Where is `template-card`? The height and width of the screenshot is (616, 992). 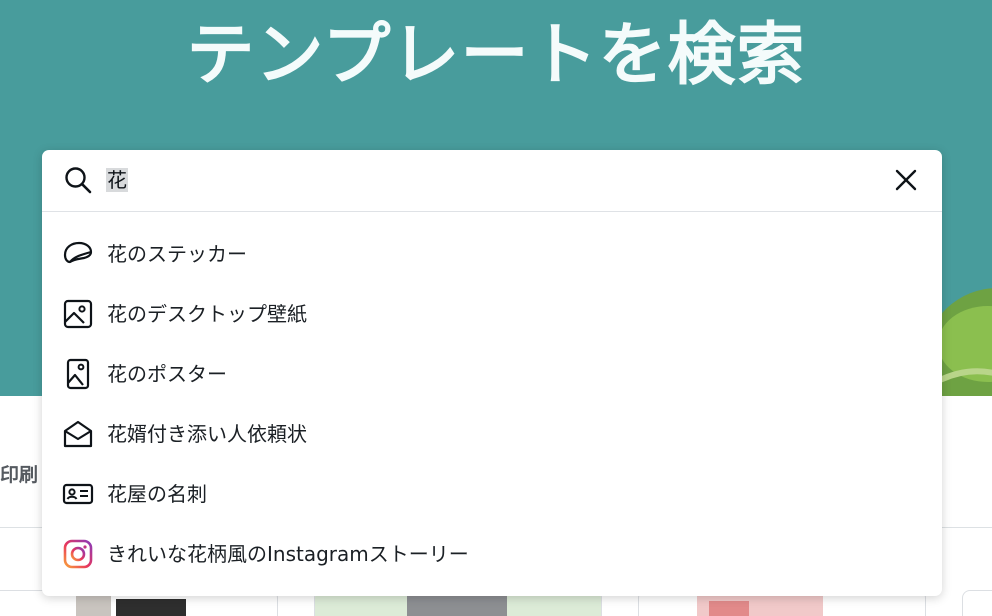 template-card is located at coordinates (977, 603).